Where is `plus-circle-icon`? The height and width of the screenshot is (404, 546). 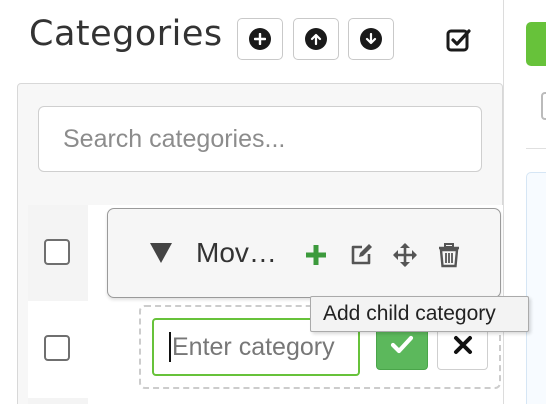
plus-circle-icon is located at coordinates (260, 39).